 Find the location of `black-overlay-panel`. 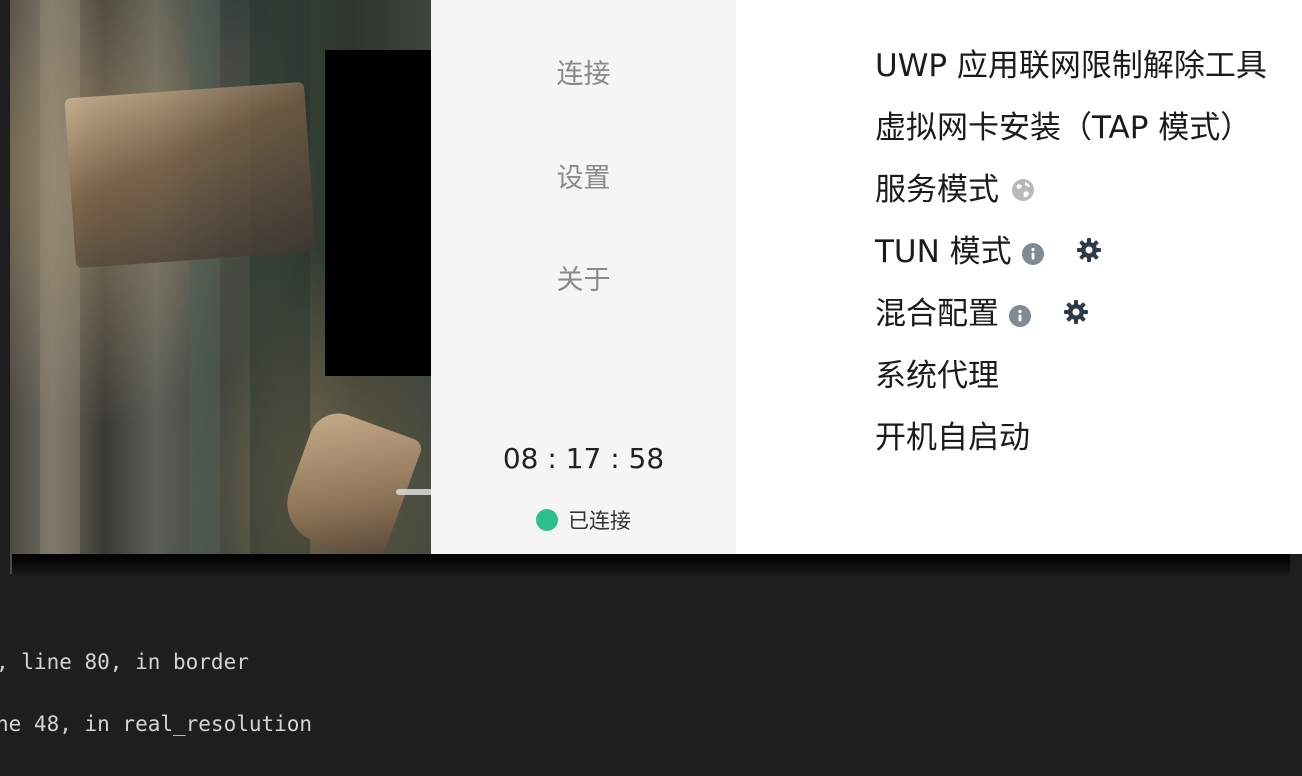

black-overlay-panel is located at coordinates (382, 213).